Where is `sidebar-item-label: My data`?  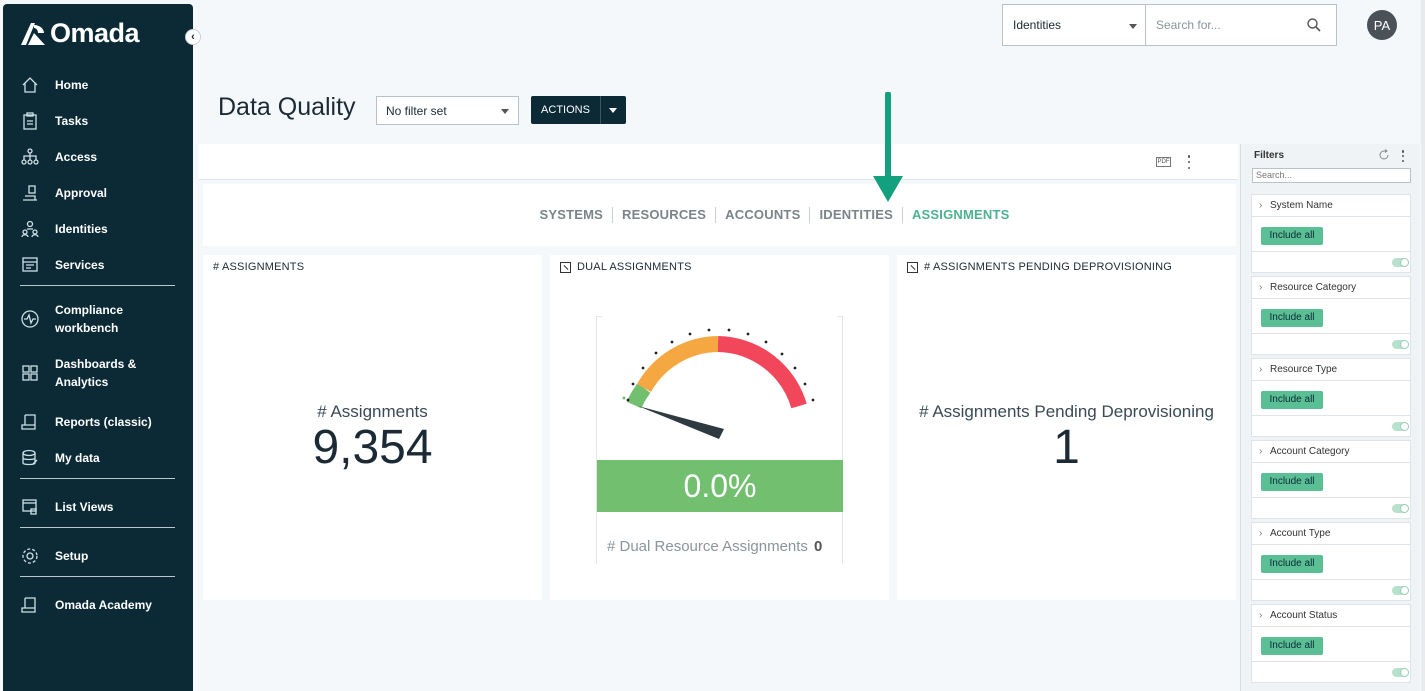 sidebar-item-label: My data is located at coordinates (77, 458).